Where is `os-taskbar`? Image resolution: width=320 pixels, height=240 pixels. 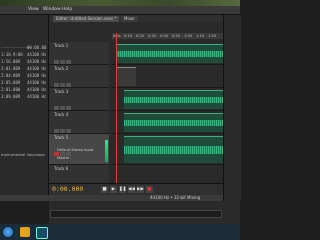
os-taskbar is located at coordinates (120, 232).